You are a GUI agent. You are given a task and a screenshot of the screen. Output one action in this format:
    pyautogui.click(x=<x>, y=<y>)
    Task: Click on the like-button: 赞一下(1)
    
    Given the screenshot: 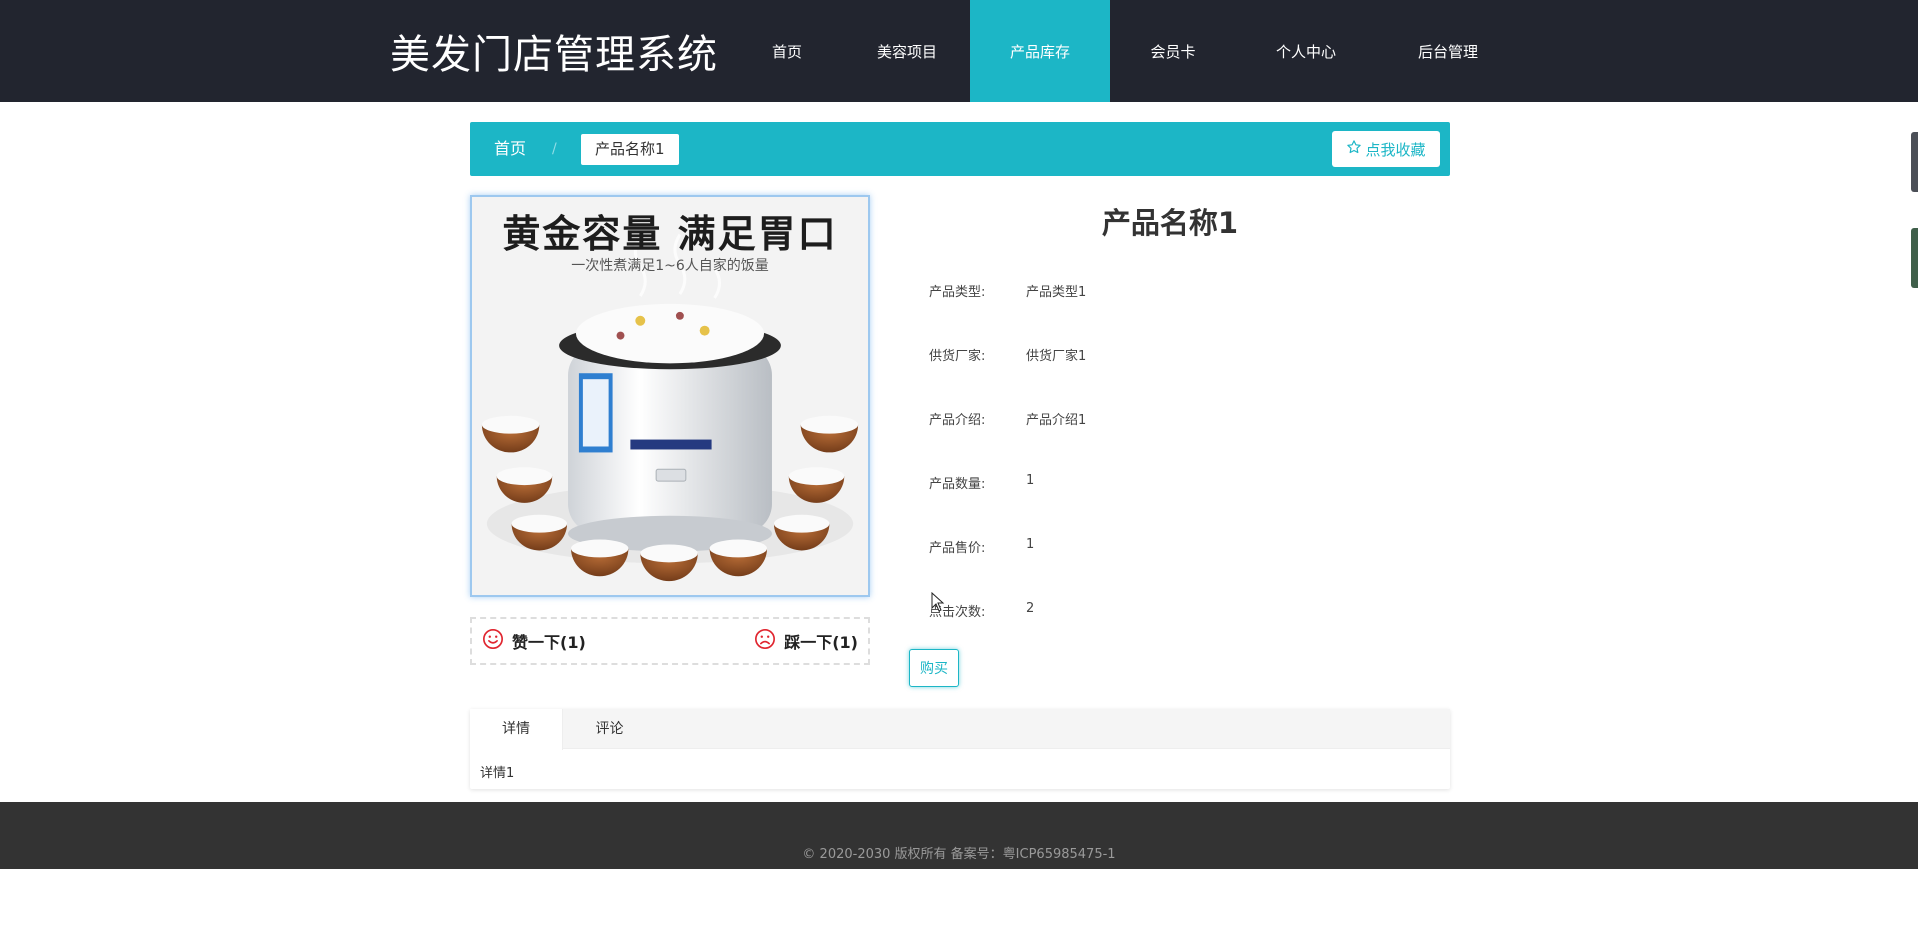 What is the action you would take?
    pyautogui.click(x=534, y=641)
    